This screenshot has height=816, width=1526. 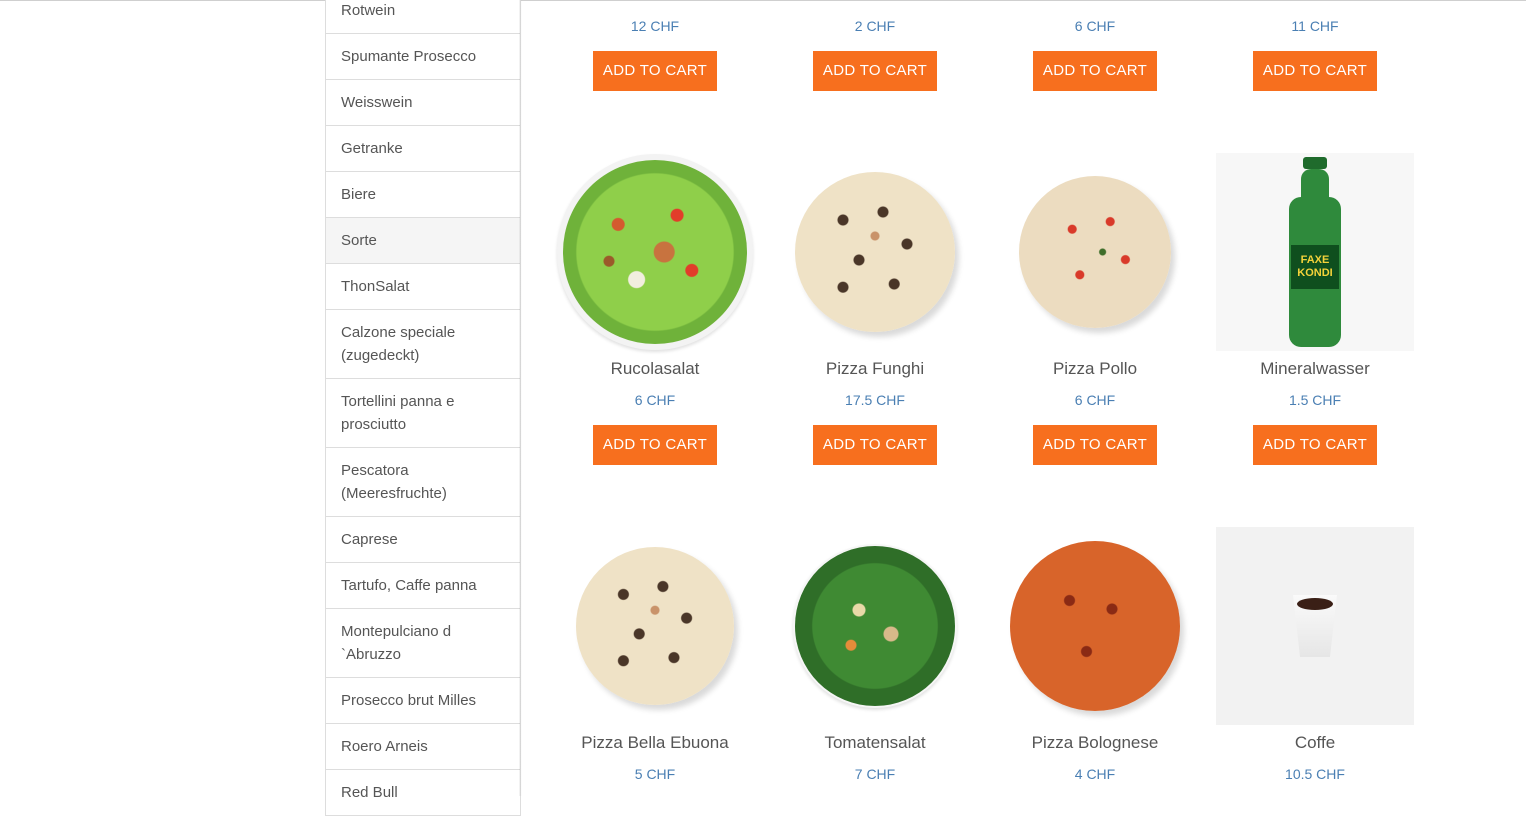 I want to click on product-card: 6 CHF ADD TO CART, so click(x=1095, y=49).